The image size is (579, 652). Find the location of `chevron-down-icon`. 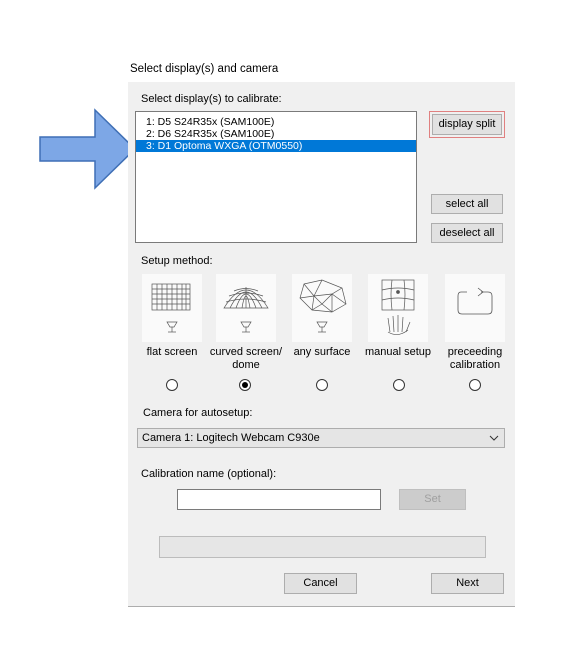

chevron-down-icon is located at coordinates (494, 438).